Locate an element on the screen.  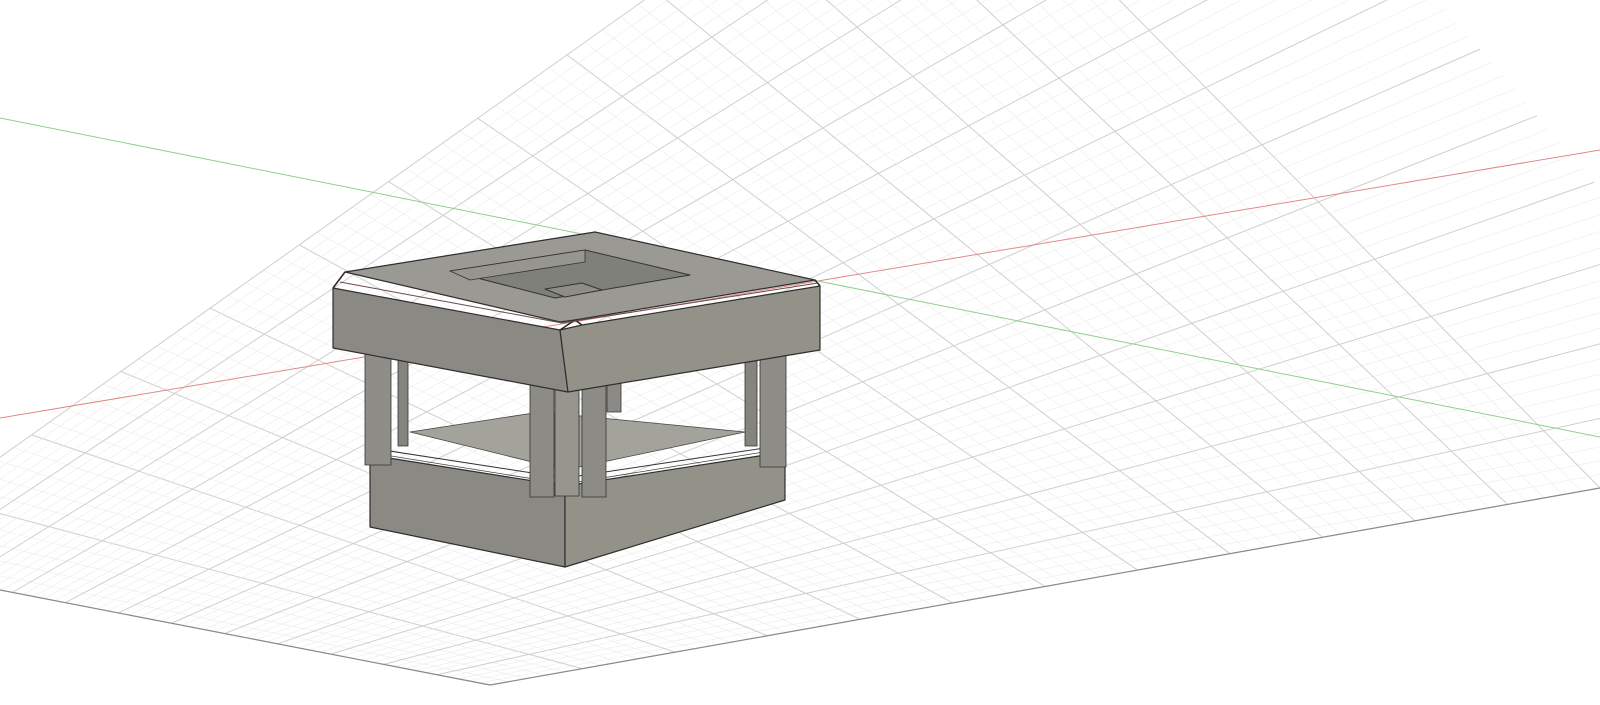
grid-edge is located at coordinates (245, 637).